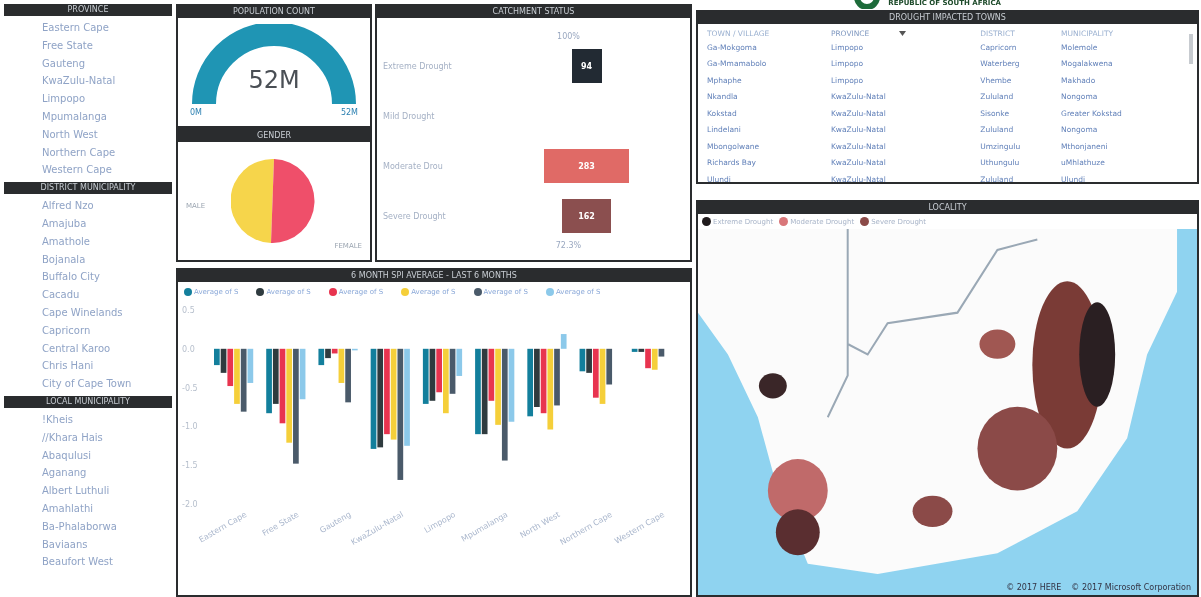  What do you see at coordinates (1034, 587) in the screenshot?
I see `map-attribution: © 2017 HERE` at bounding box center [1034, 587].